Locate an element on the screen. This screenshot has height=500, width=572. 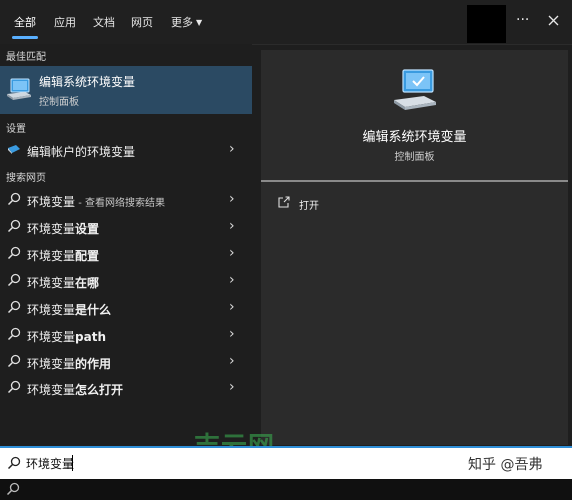
web-search-item: 环境变量的作用 › is located at coordinates (126, 362).